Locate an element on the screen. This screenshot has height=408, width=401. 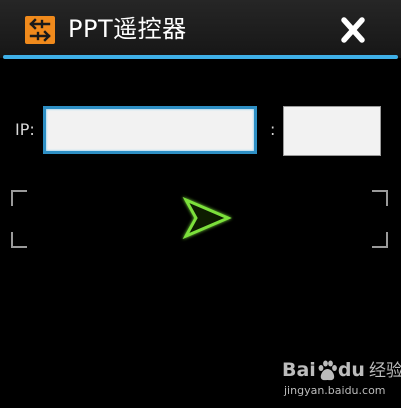
close-icon is located at coordinates (353, 30).